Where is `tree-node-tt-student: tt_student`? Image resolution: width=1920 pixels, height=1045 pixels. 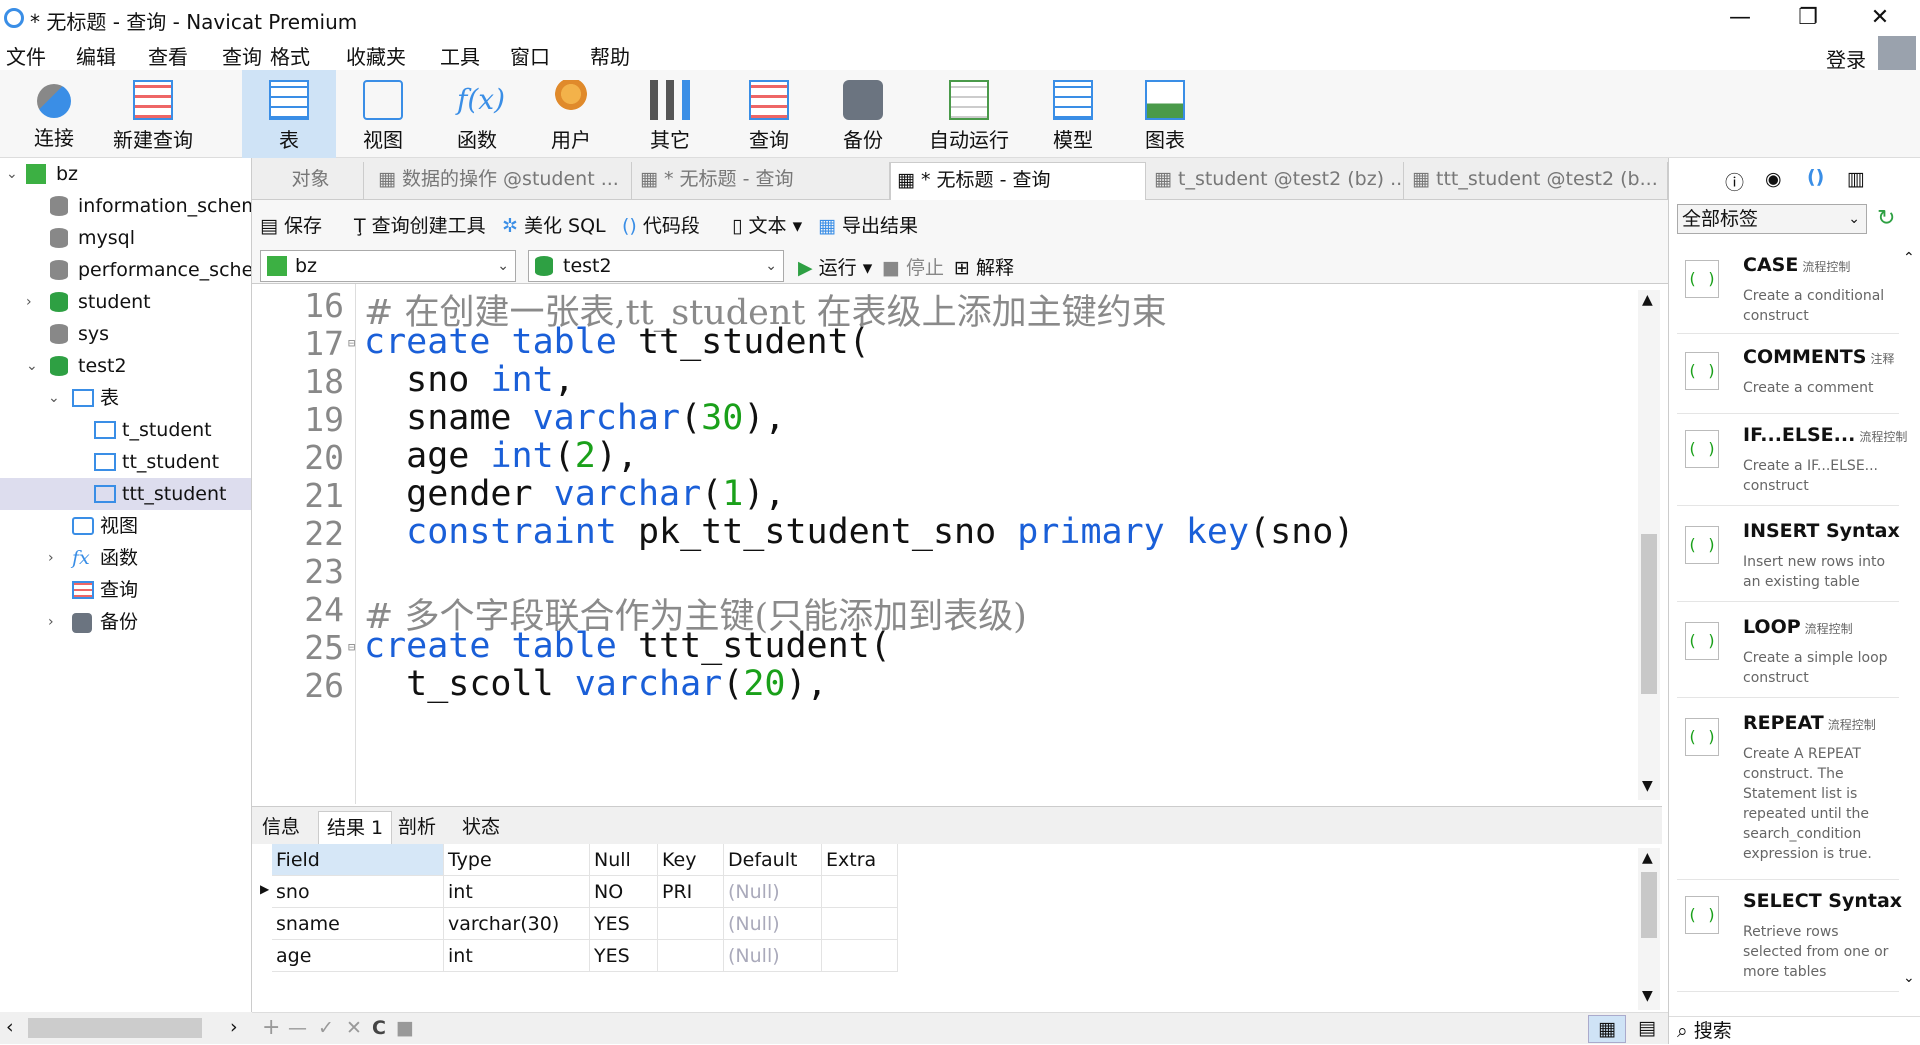 tree-node-tt-student: tt_student is located at coordinates (125, 462).